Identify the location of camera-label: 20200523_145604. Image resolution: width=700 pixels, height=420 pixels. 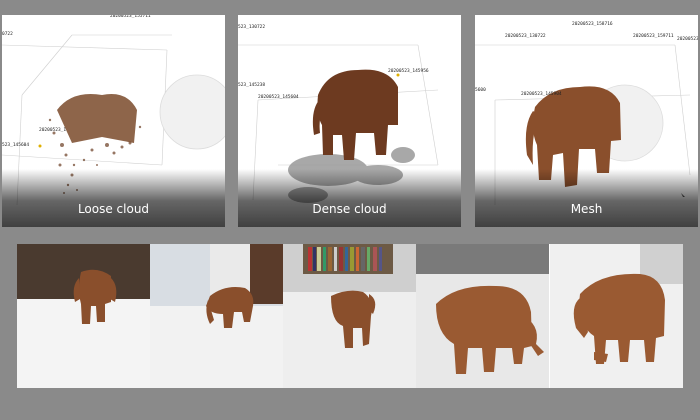
(278, 97).